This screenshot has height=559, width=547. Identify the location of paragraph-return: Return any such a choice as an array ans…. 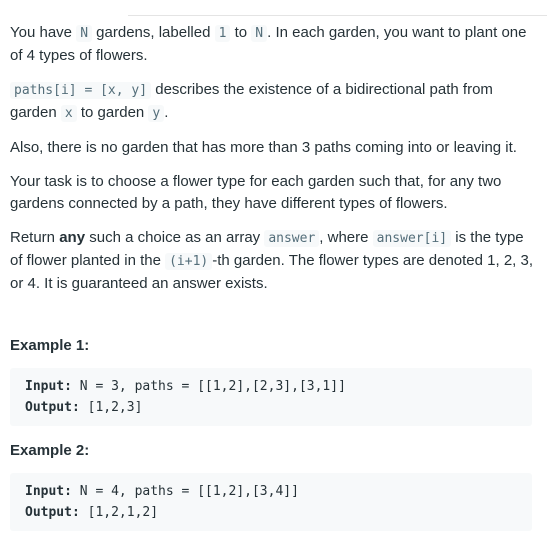
(275, 261).